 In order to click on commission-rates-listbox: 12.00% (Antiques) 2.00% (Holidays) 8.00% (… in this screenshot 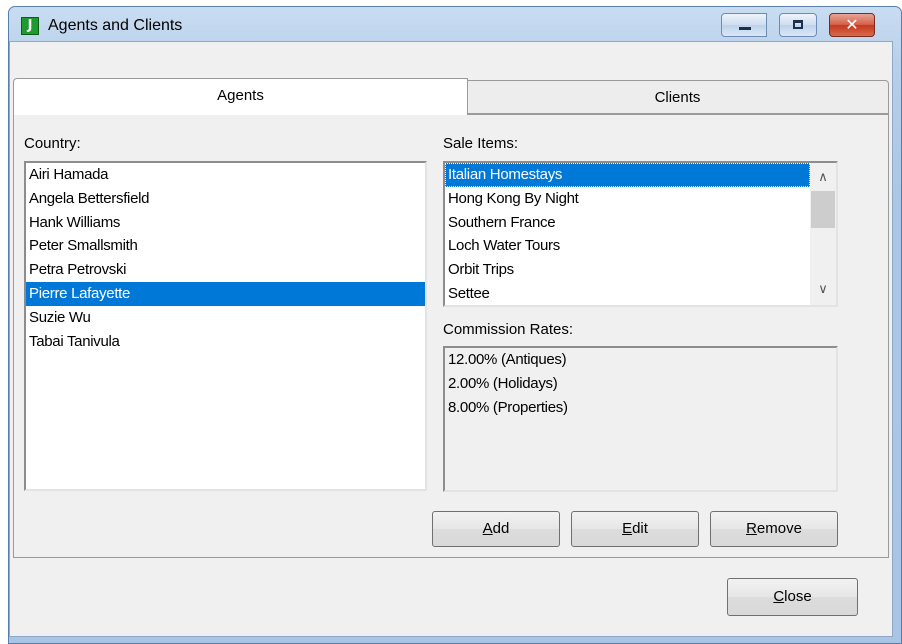, I will do `click(640, 419)`.